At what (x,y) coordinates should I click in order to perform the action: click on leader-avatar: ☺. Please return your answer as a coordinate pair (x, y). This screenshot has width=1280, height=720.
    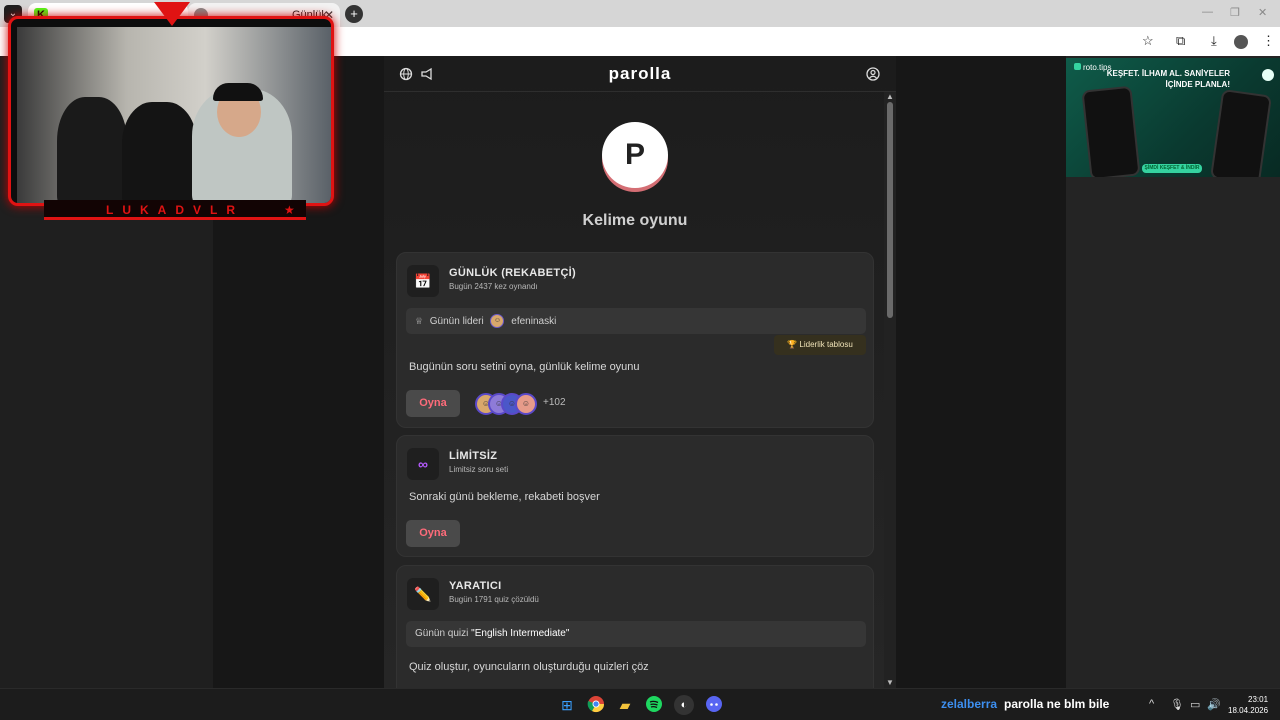
    Looking at the image, I should click on (497, 321).